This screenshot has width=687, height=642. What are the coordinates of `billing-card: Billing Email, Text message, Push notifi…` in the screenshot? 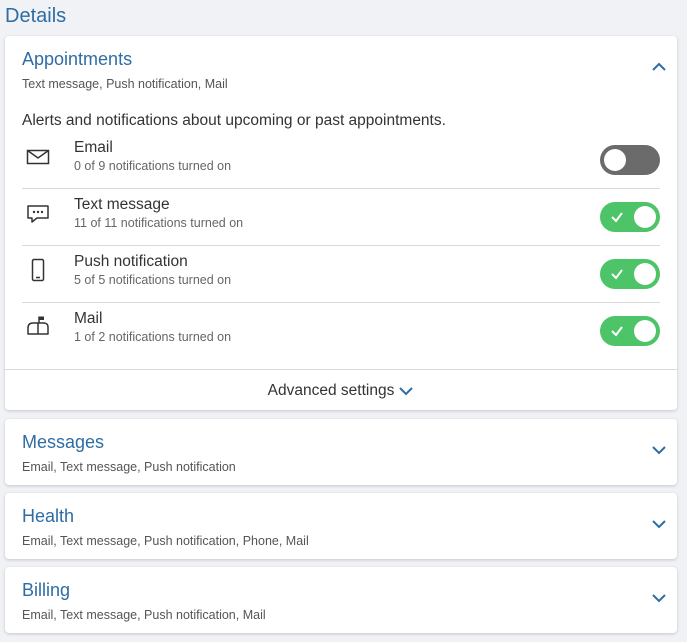 It's located at (341, 600).